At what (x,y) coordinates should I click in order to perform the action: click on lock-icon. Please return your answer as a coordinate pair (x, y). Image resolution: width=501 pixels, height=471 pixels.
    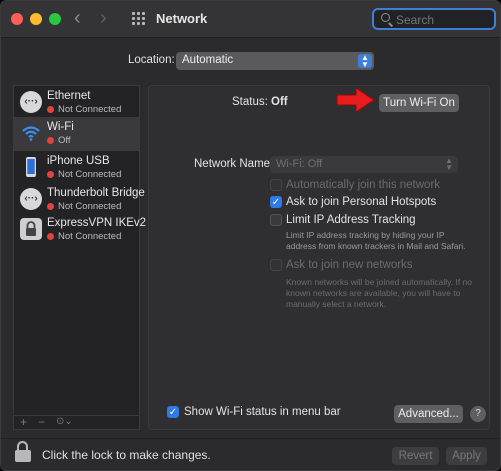
    Looking at the image, I should click on (23, 452).